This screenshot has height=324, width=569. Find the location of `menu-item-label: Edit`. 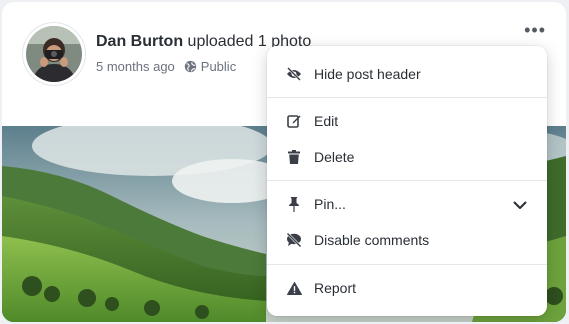

menu-item-label: Edit is located at coordinates (326, 121).